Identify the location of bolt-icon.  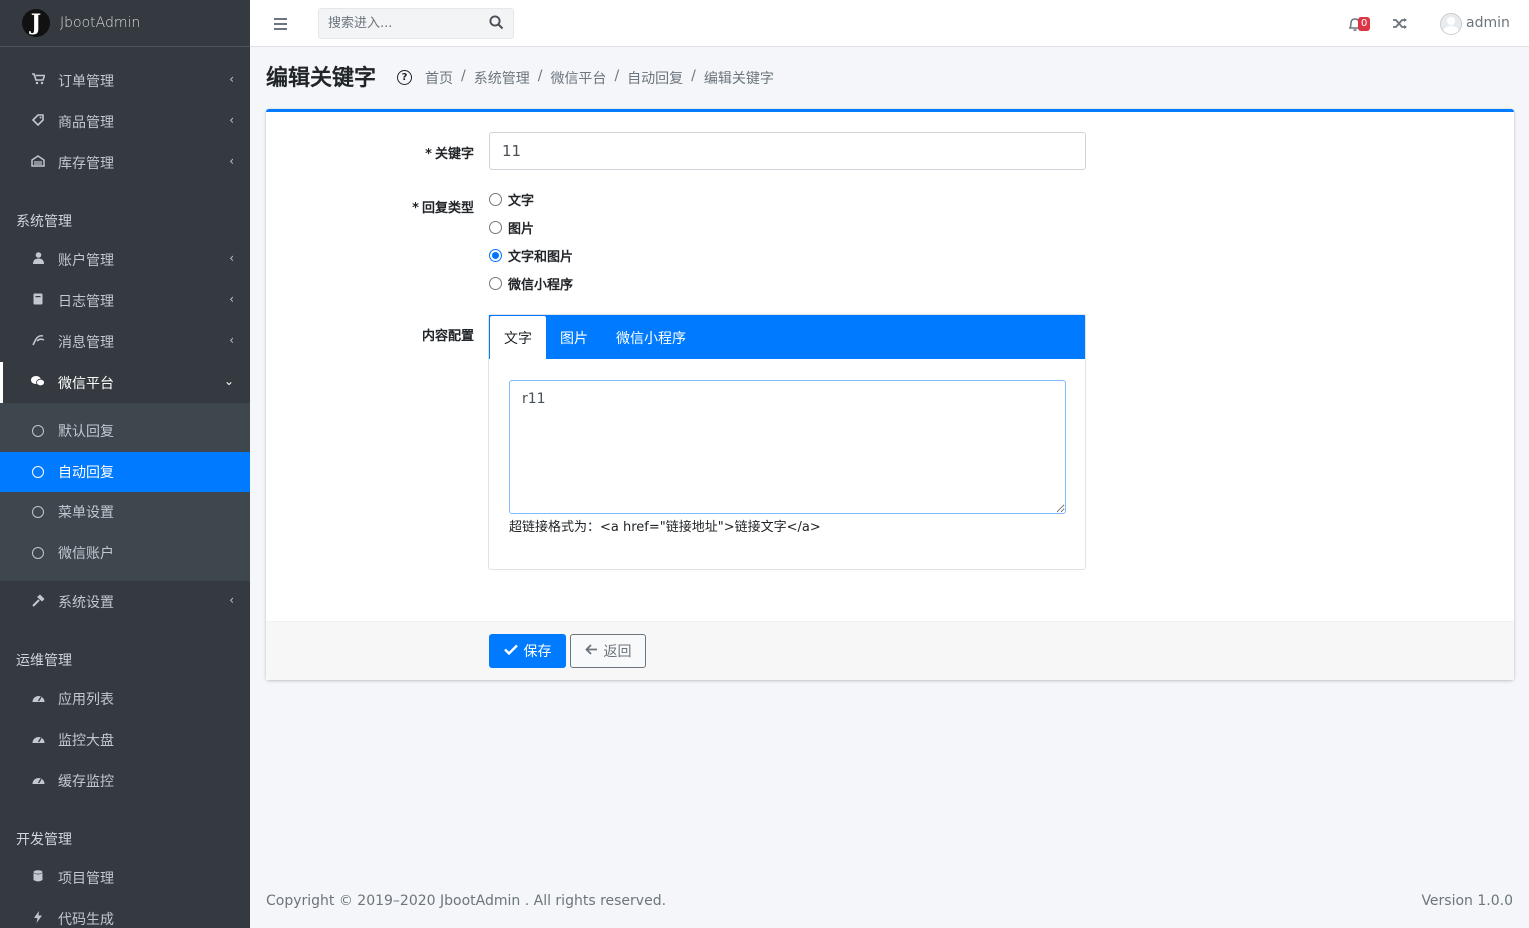
(38, 918).